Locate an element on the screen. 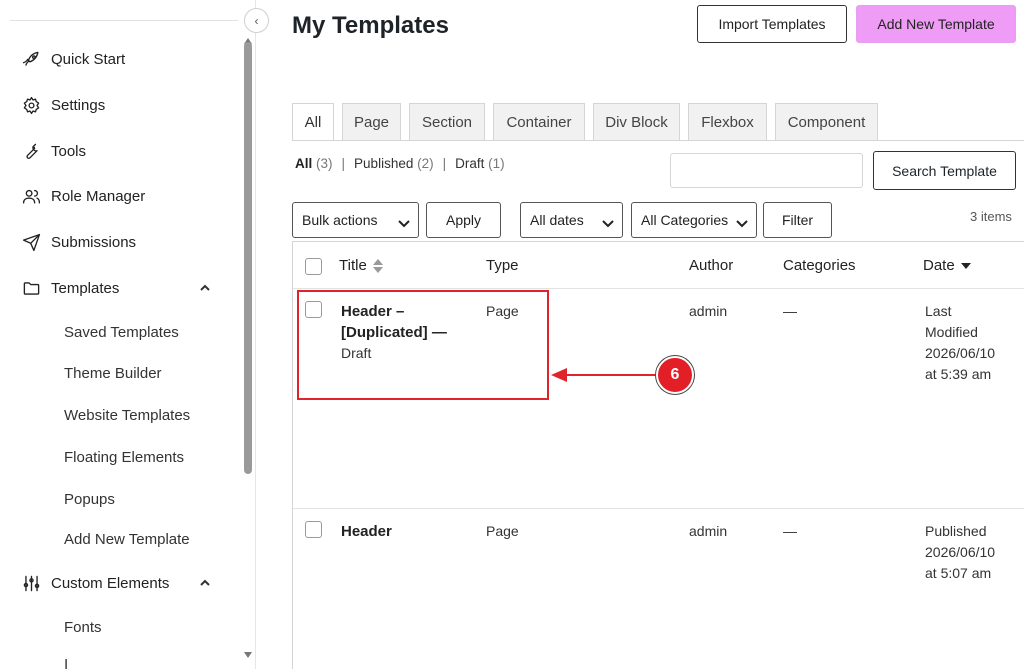 The width and height of the screenshot is (1024, 669). bulk-actions-select: Bulk actions is located at coordinates (355, 220).